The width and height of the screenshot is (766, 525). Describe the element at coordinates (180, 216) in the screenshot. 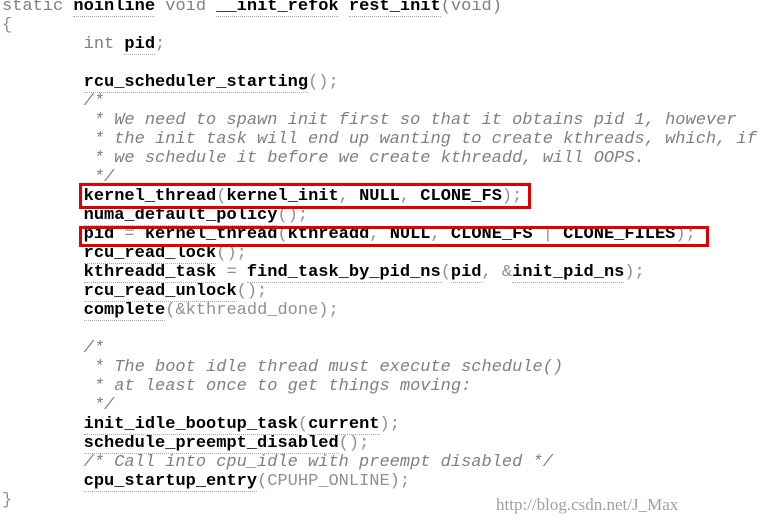

I see `code-token: numa_default_policy` at that location.